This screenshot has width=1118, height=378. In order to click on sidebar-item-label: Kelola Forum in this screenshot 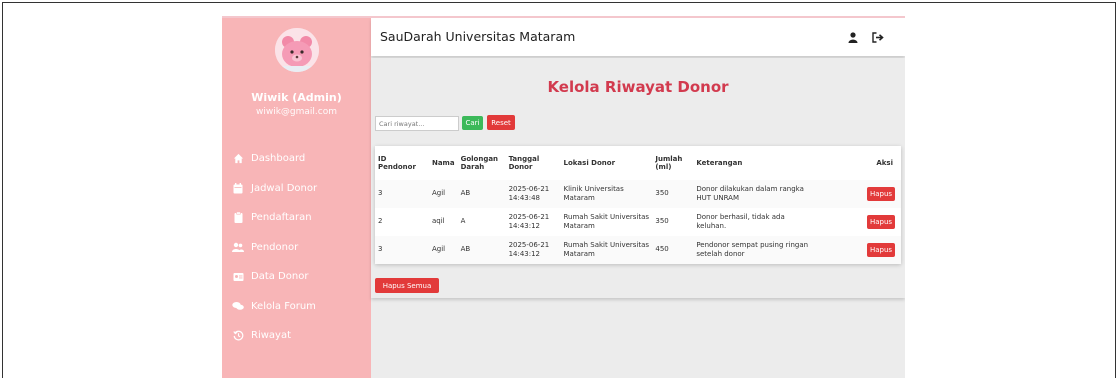, I will do `click(283, 306)`.